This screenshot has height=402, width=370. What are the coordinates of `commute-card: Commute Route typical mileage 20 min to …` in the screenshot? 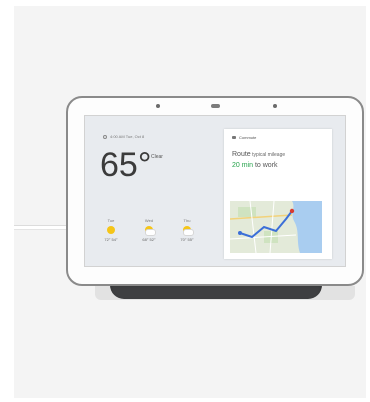 It's located at (278, 194).